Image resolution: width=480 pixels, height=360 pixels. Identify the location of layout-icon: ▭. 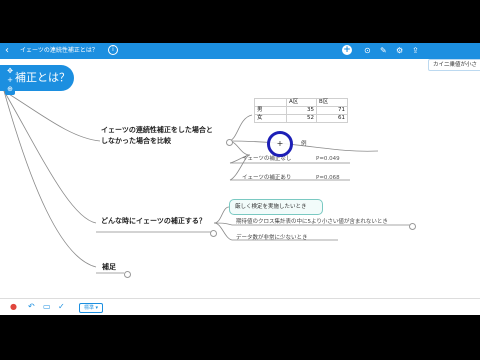
(47, 307).